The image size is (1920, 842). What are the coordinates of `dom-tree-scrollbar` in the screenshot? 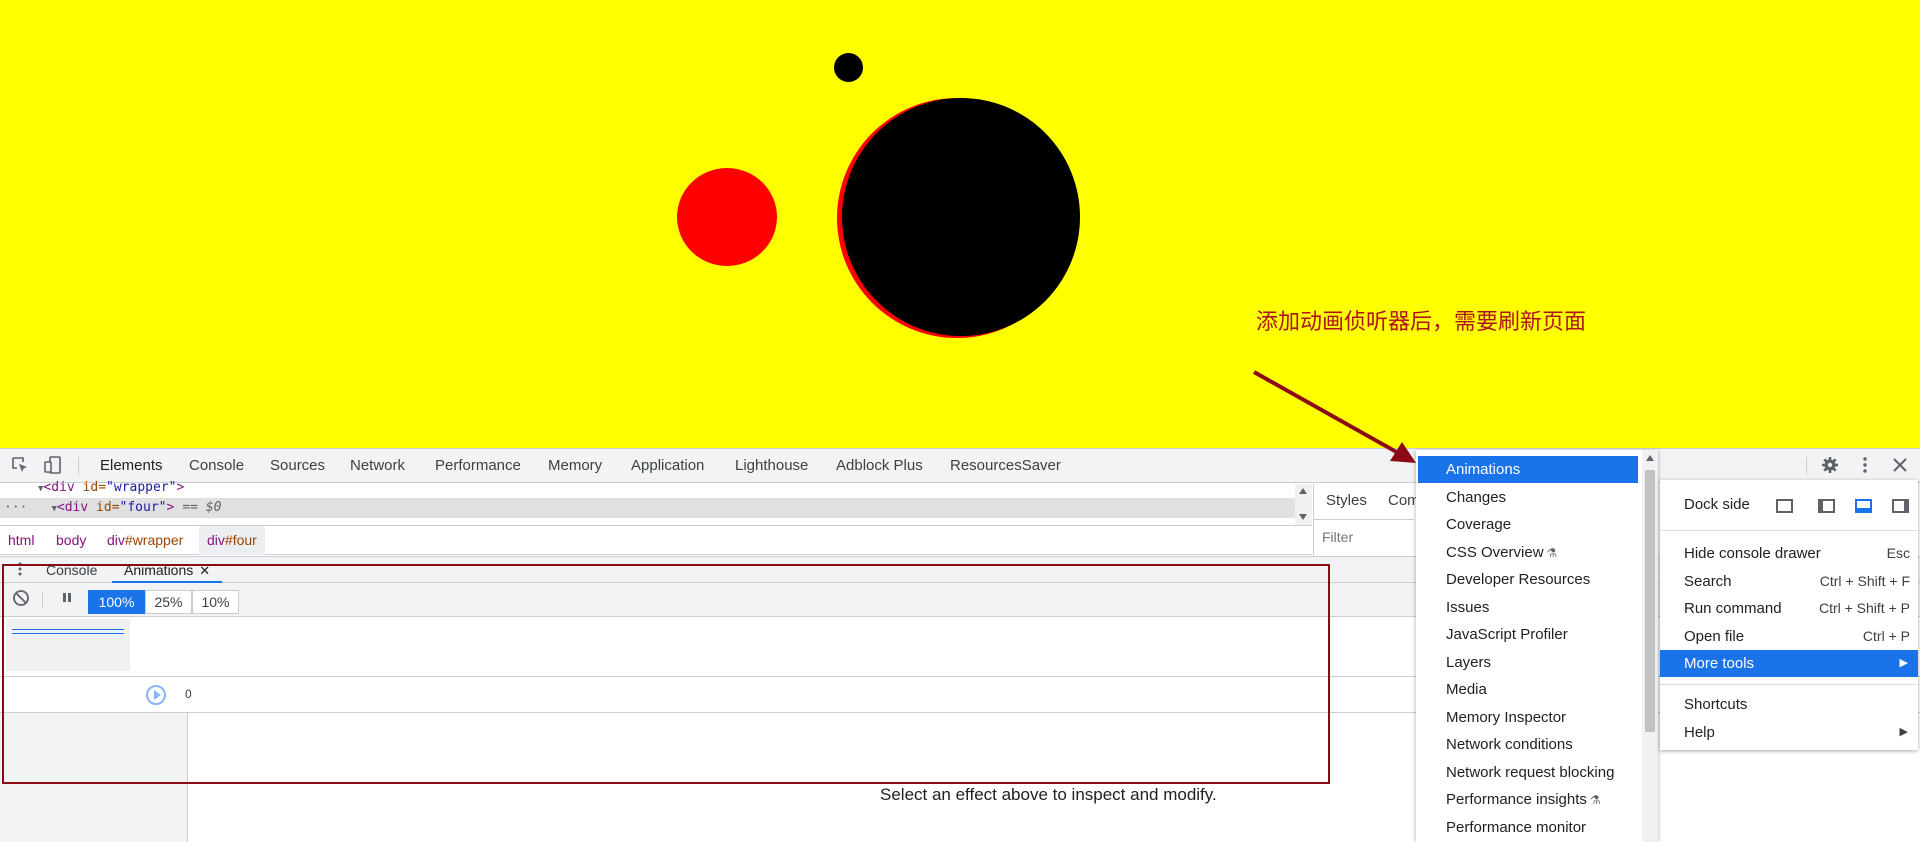 It's located at (1303, 504).